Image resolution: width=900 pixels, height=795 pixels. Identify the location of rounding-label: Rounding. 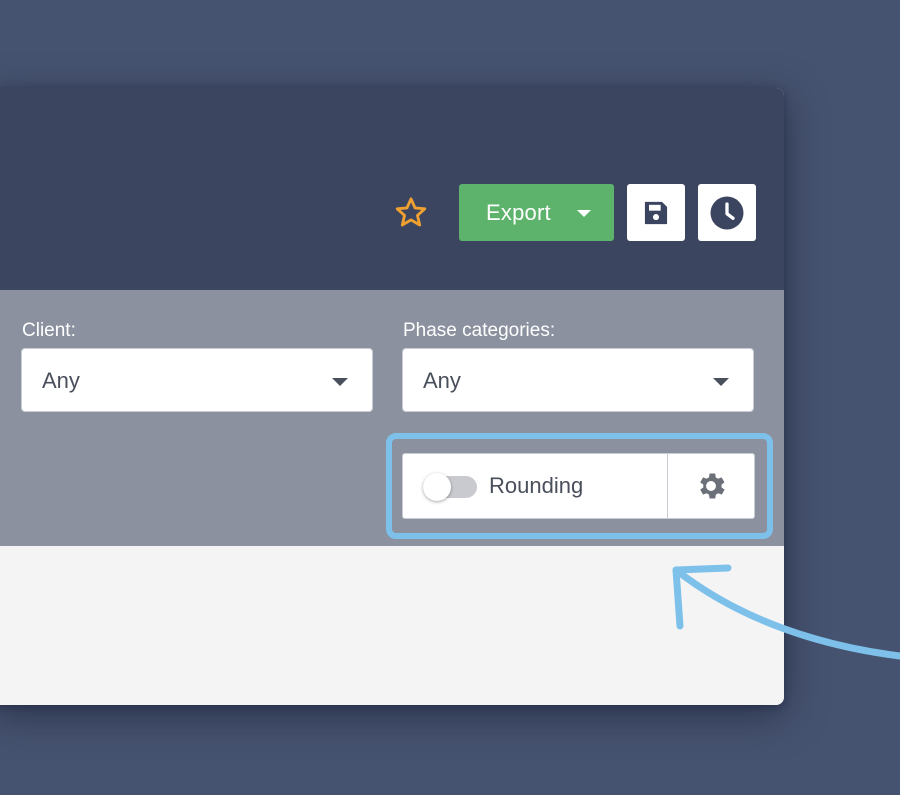
(536, 485).